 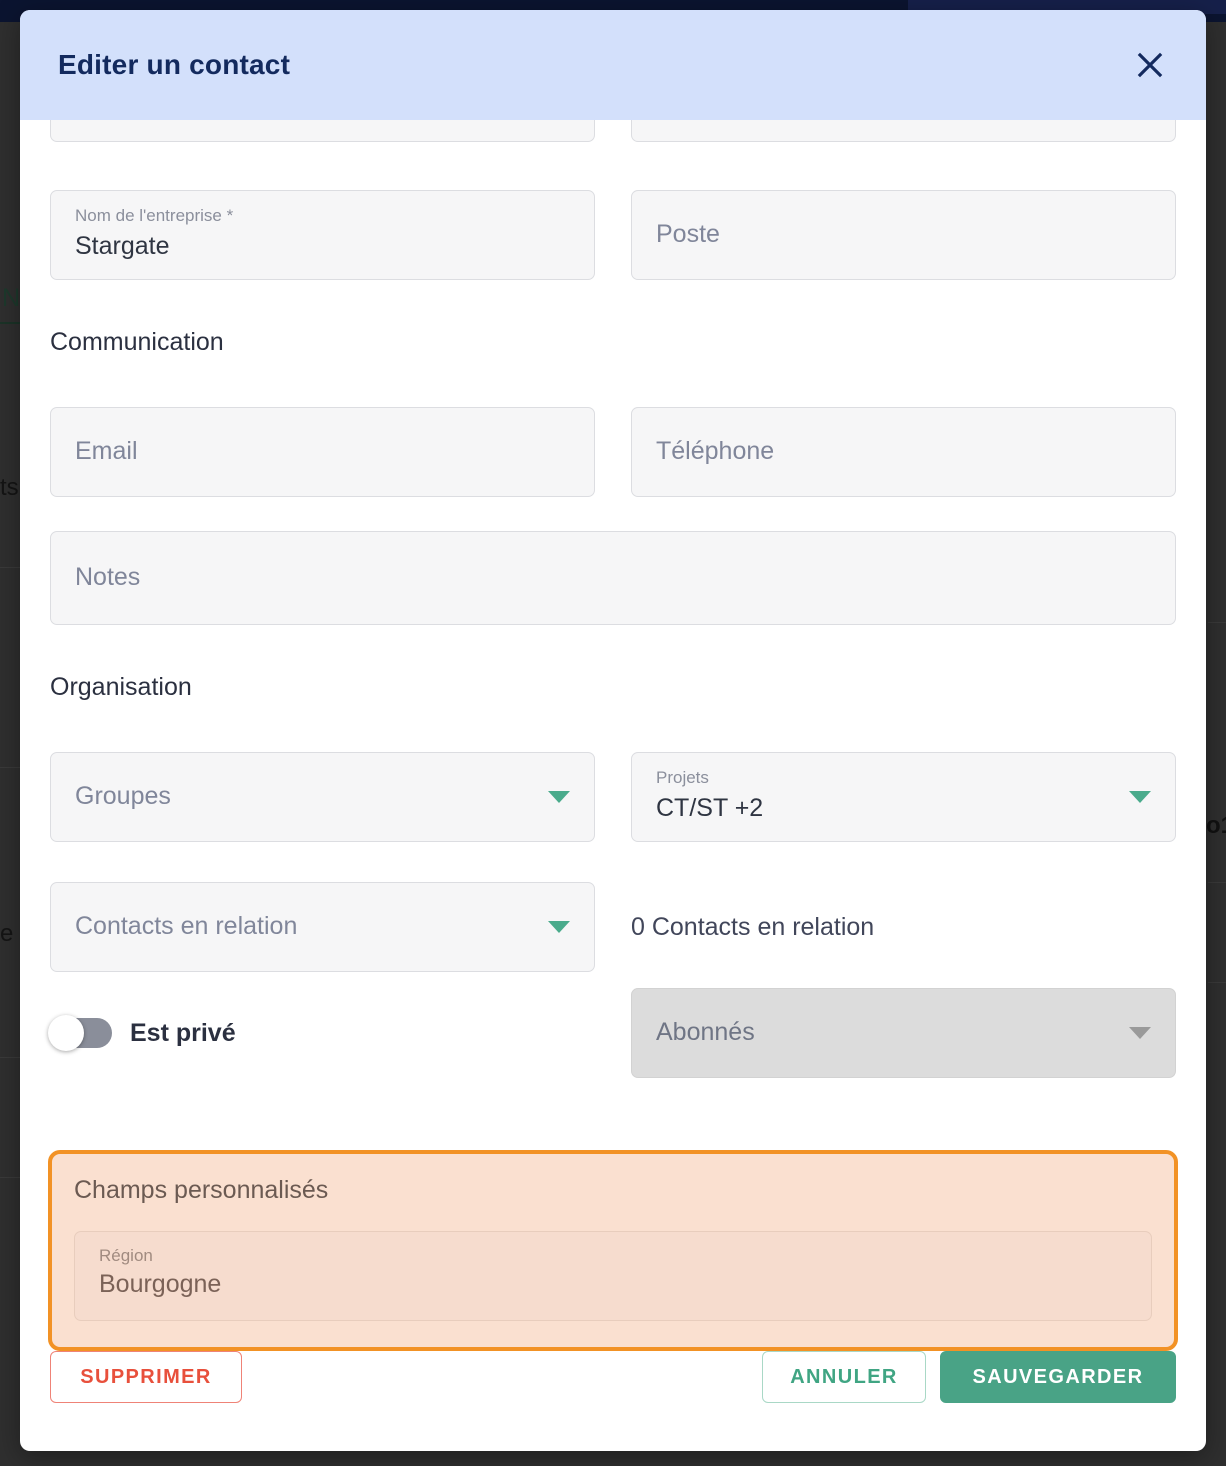 I want to click on footer-actions: ANNULER SAUVEGARDER, so click(x=969, y=1377).